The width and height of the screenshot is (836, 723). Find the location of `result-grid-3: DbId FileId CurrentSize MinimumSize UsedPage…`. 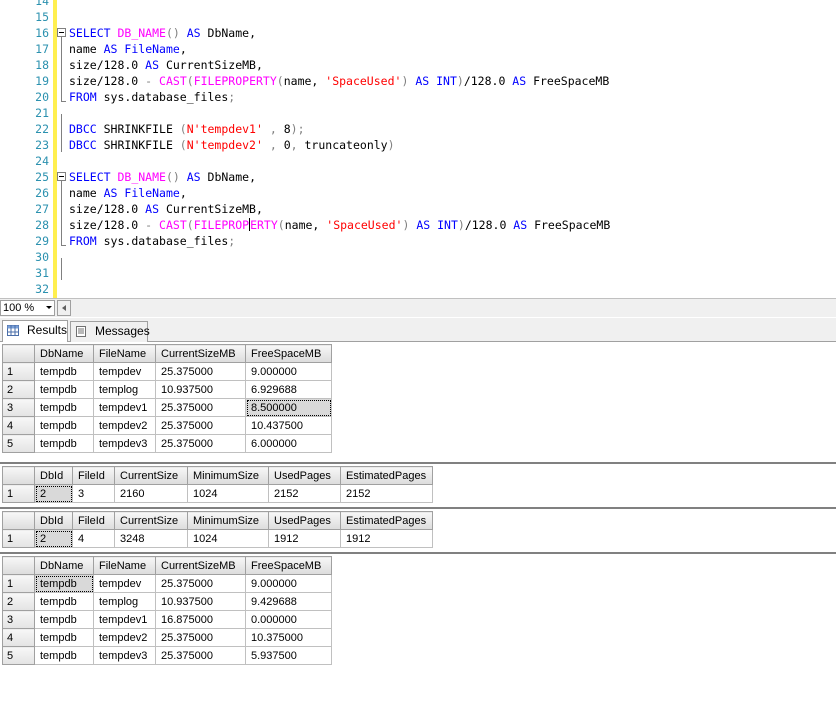

result-grid-3: DbId FileId CurrentSize MinimumSize UsedPage… is located at coordinates (217, 529).